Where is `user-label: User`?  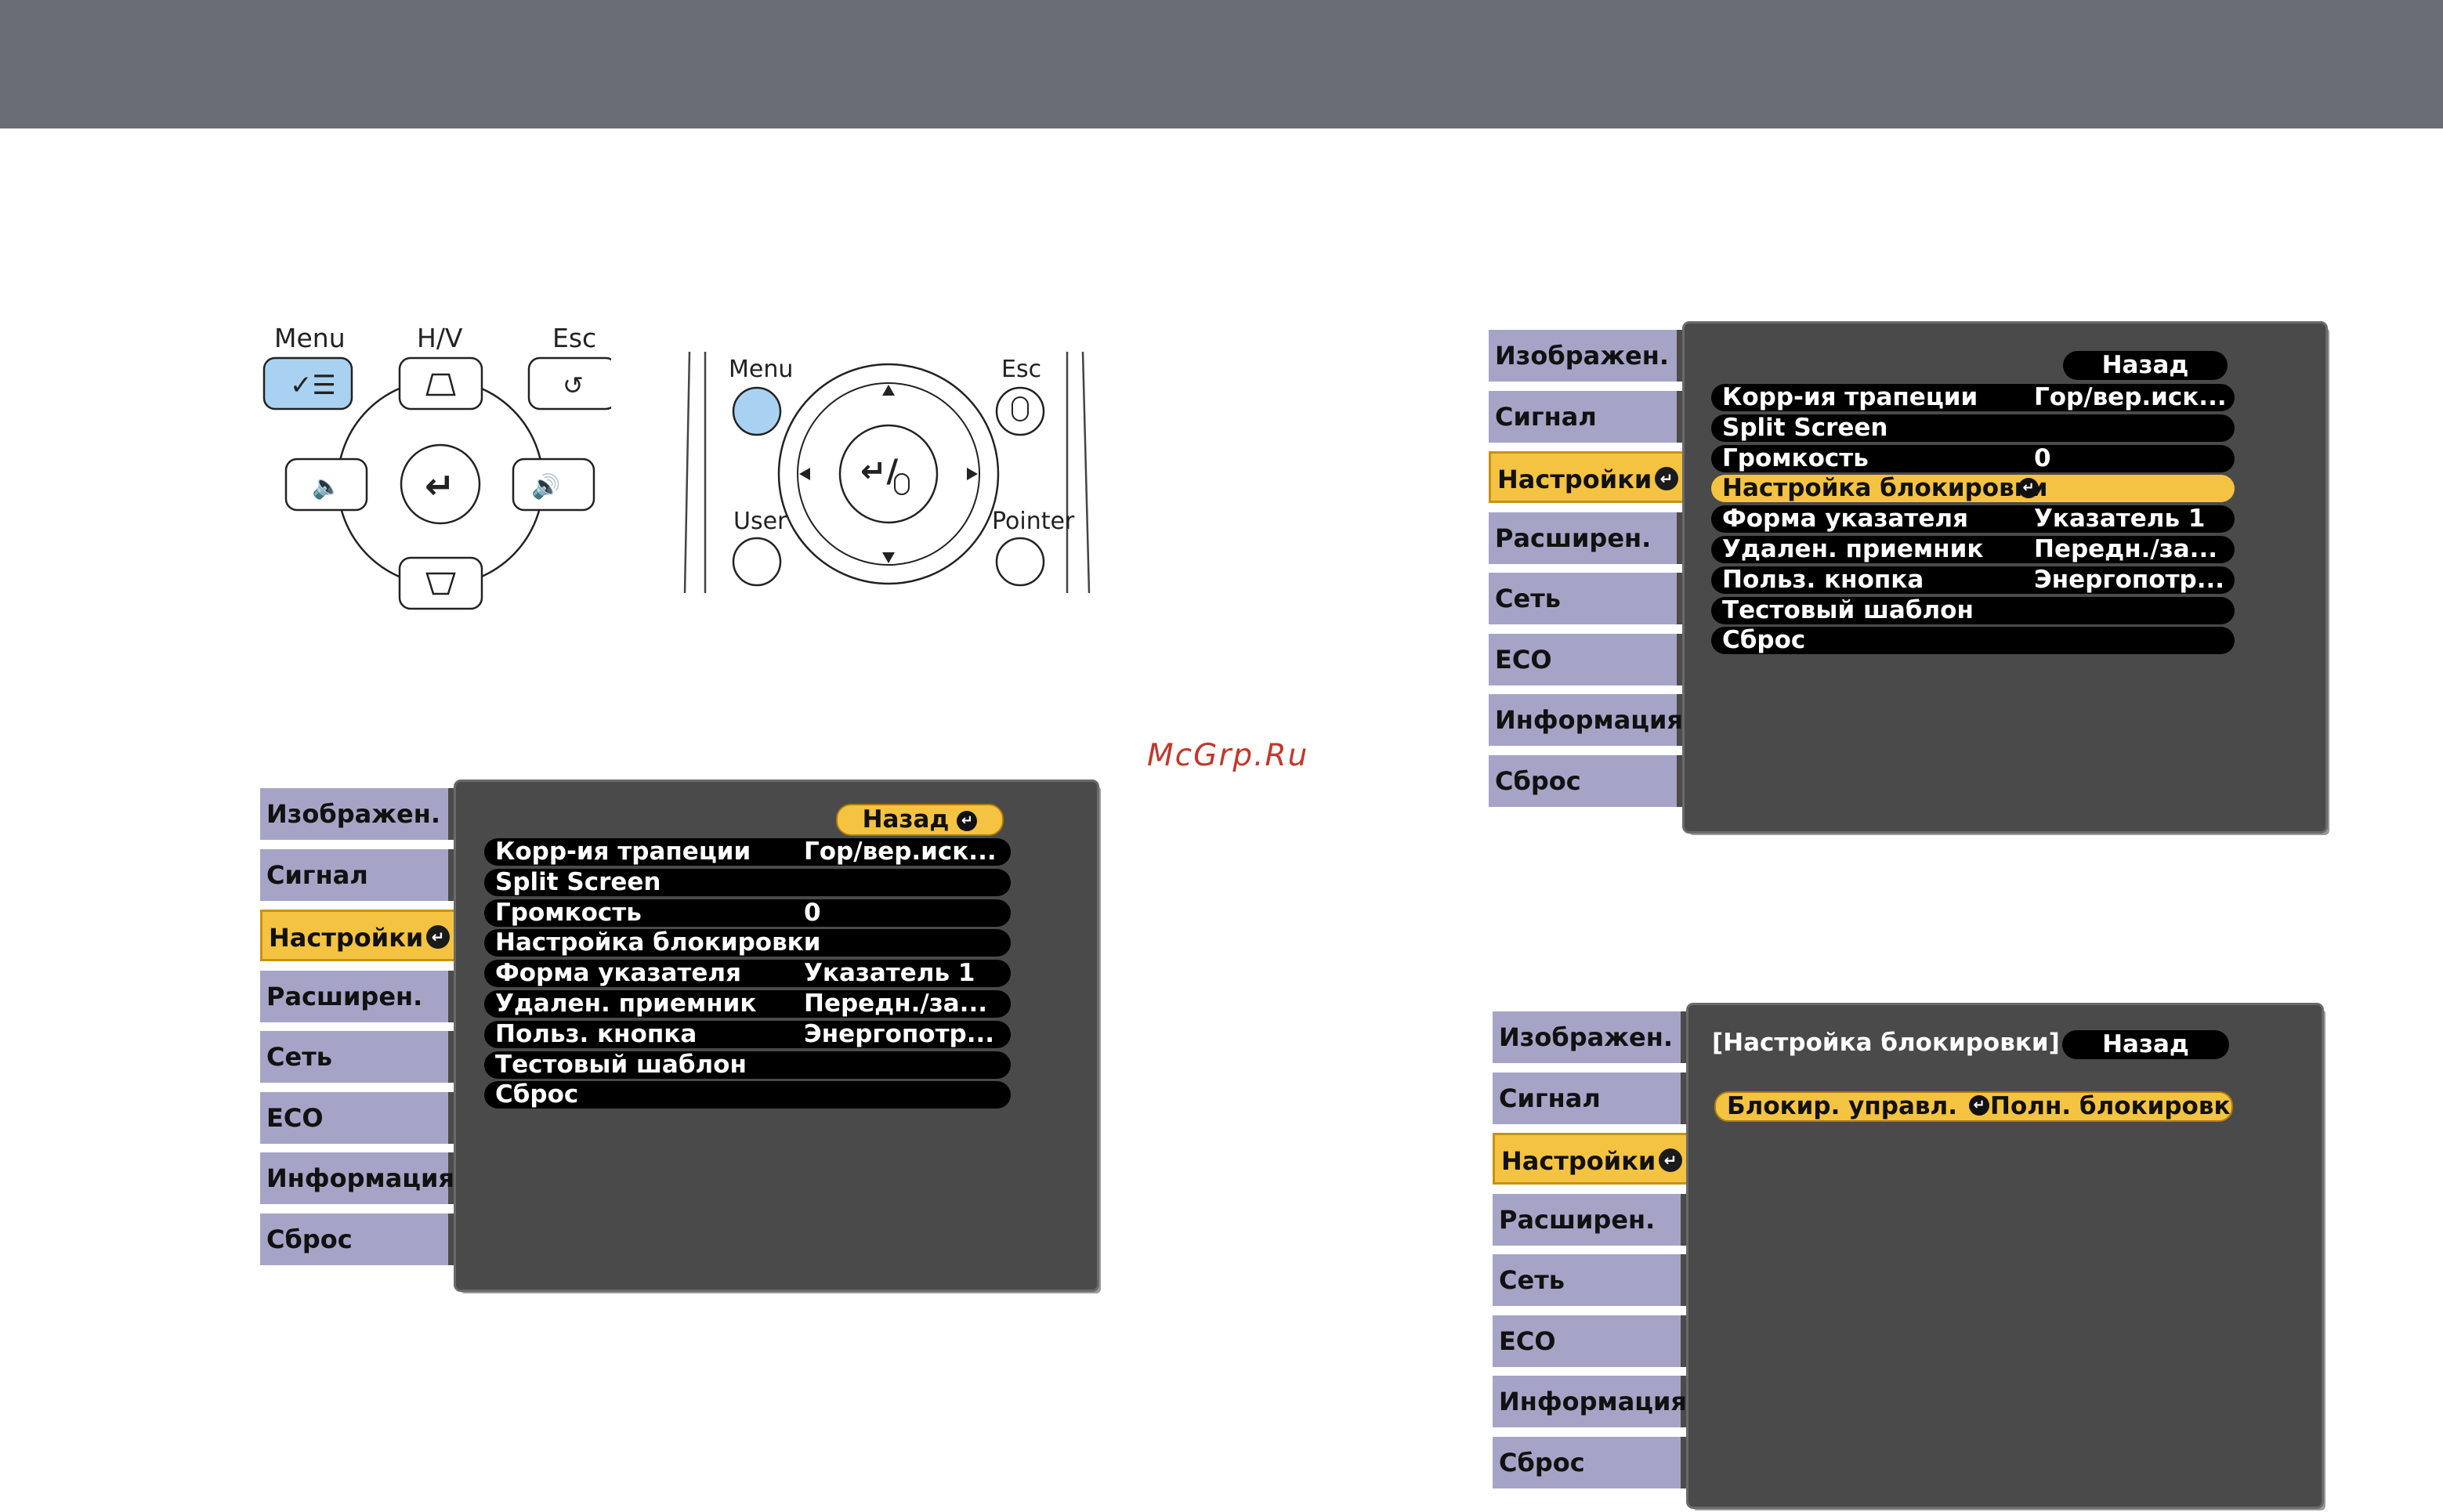 user-label: User is located at coordinates (760, 521).